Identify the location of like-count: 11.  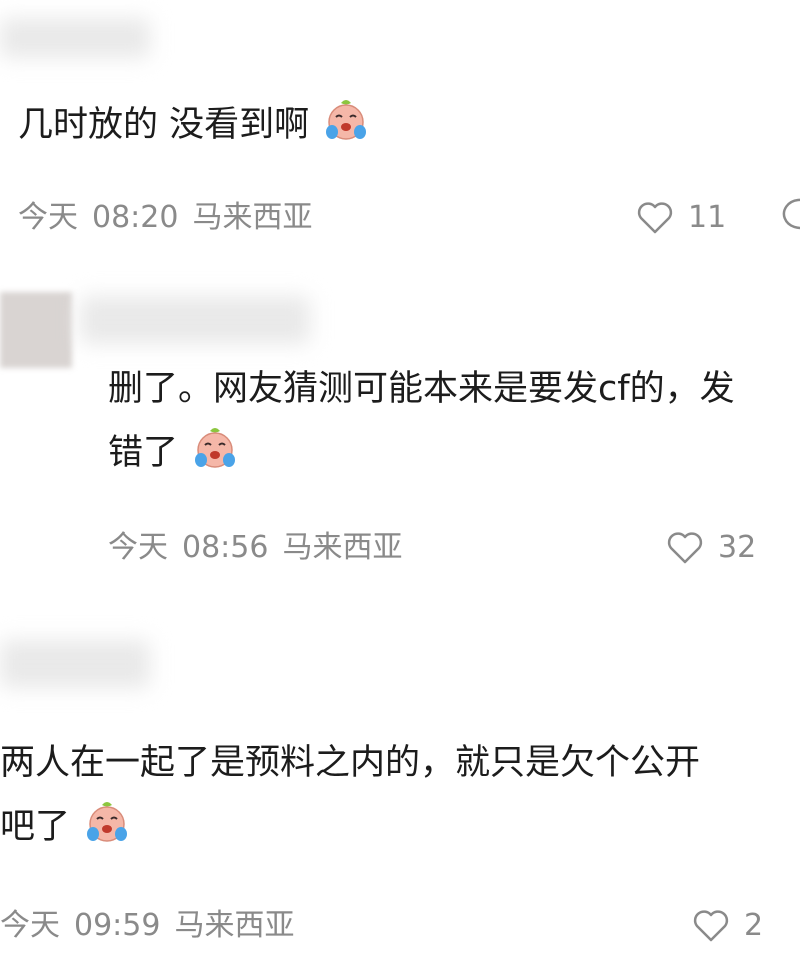
(707, 217).